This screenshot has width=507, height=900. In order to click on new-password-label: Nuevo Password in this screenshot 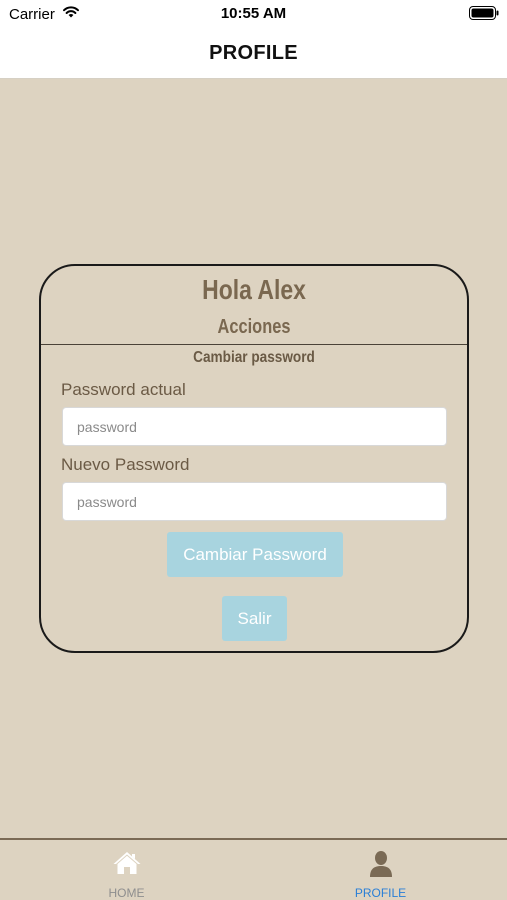, I will do `click(125, 464)`.